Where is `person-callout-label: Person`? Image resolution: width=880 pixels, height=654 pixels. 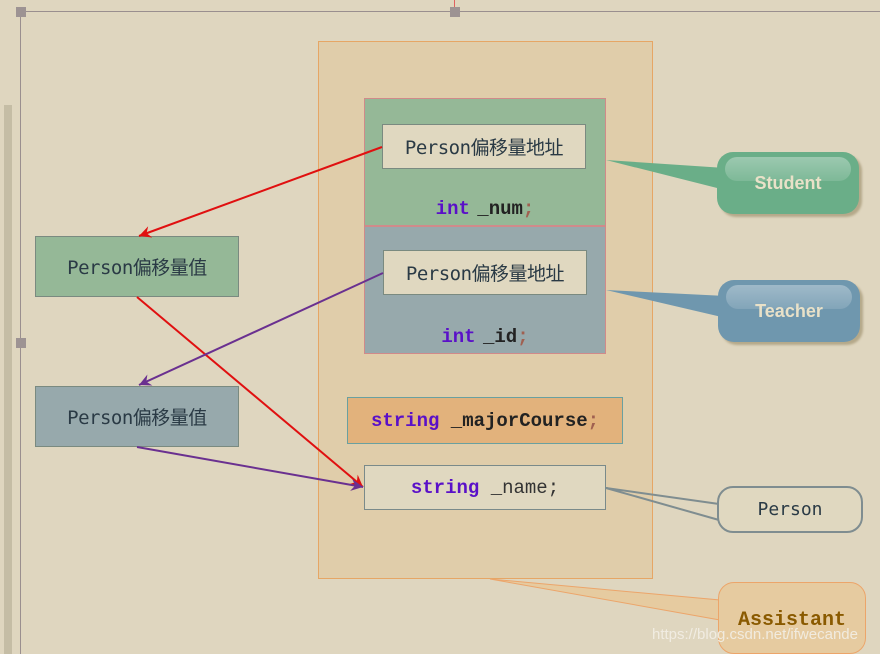 person-callout-label: Person is located at coordinates (790, 509).